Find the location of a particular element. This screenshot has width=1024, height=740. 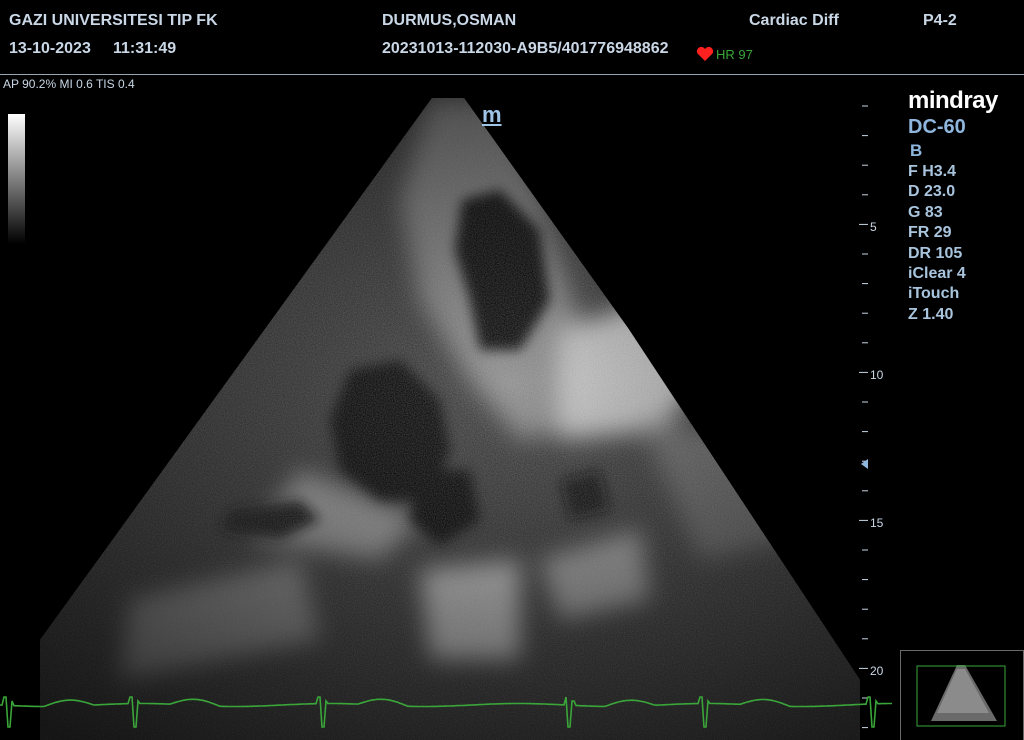

thumbnail-sector is located at coordinates (961, 696).